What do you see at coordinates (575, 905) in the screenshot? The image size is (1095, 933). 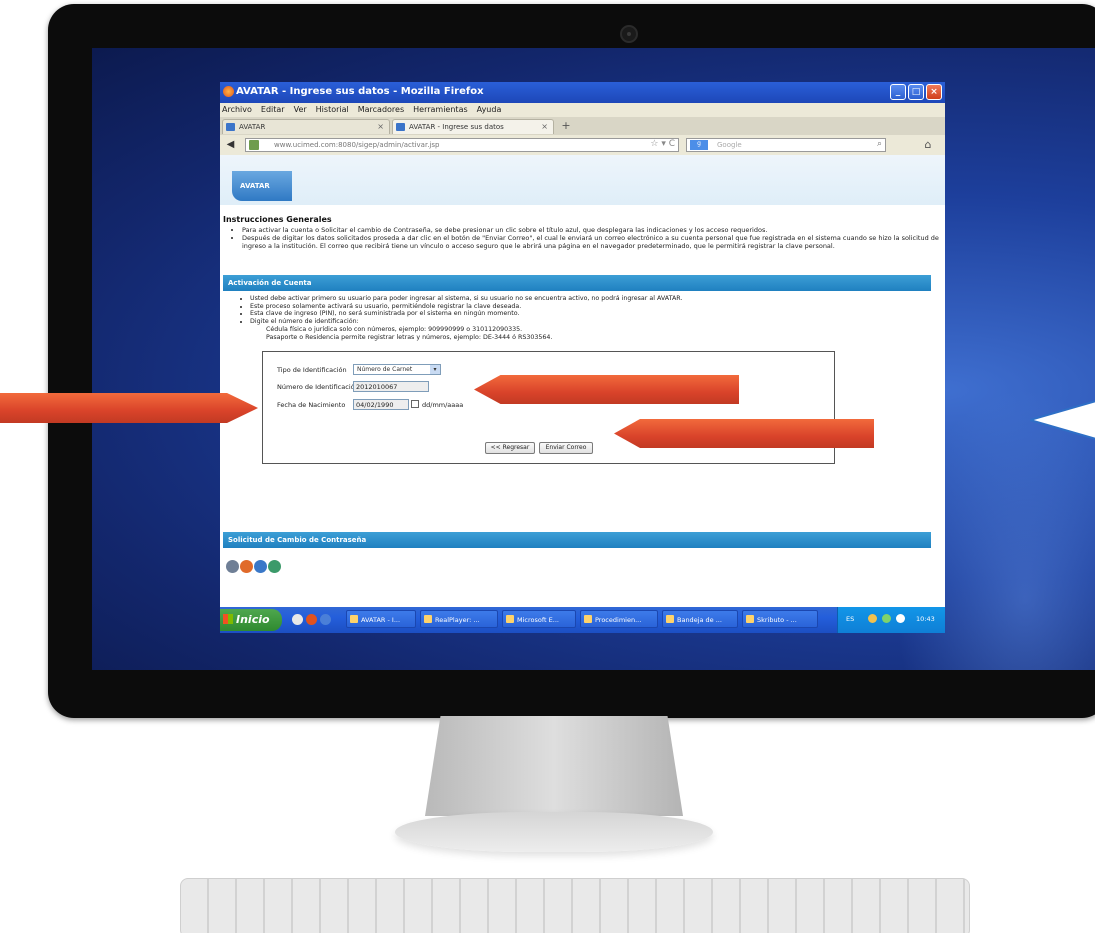 I see `keyboard` at bounding box center [575, 905].